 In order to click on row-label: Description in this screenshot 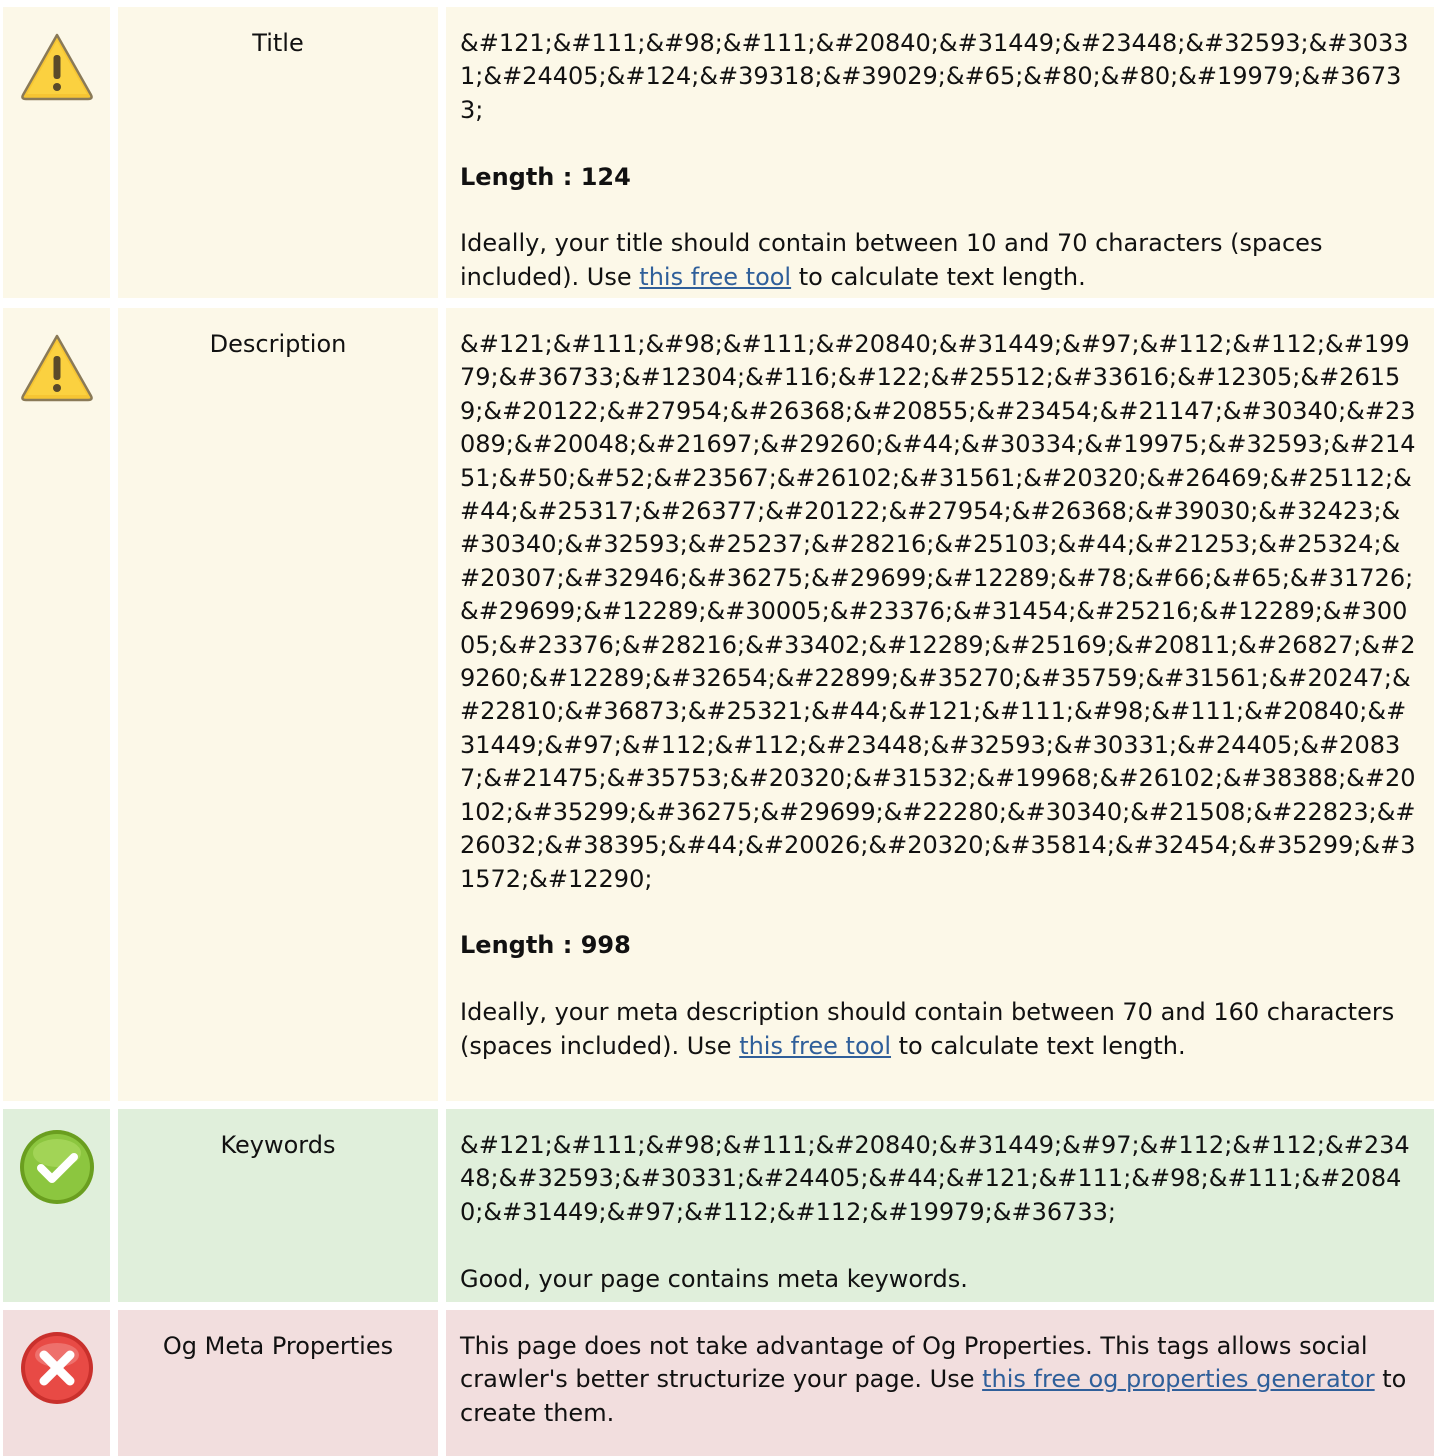, I will do `click(278, 704)`.